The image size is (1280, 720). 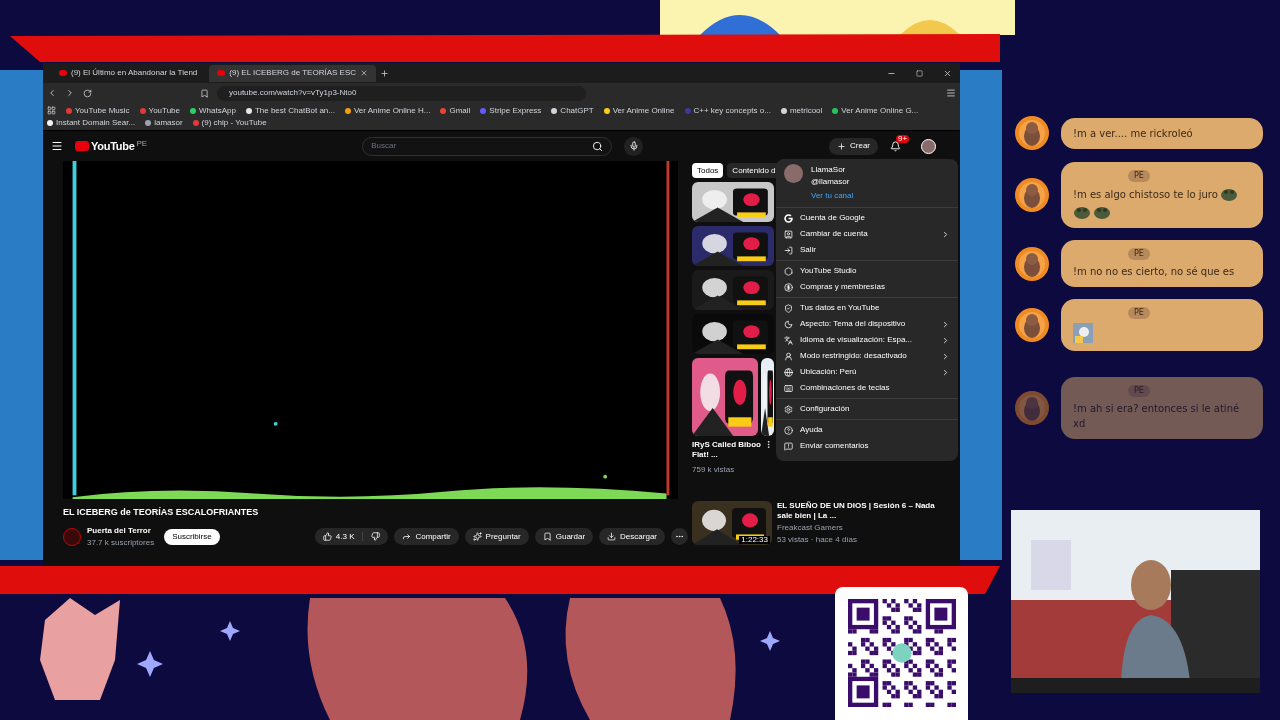 I want to click on bookmark-item: YouTube, so click(x=159, y=110).